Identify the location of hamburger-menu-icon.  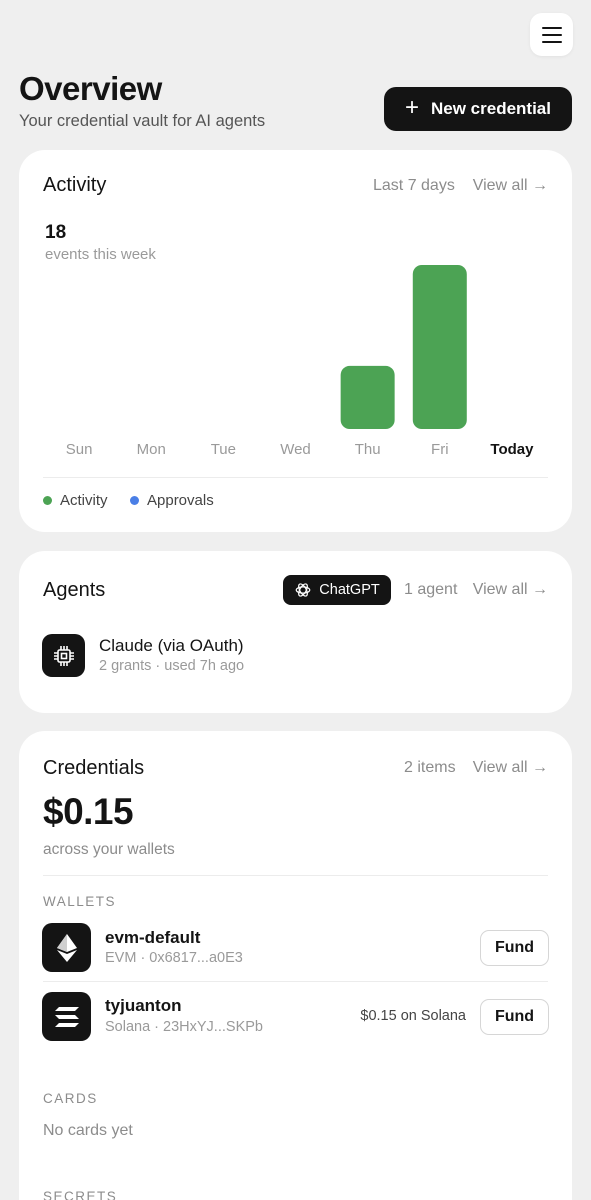
(551, 27).